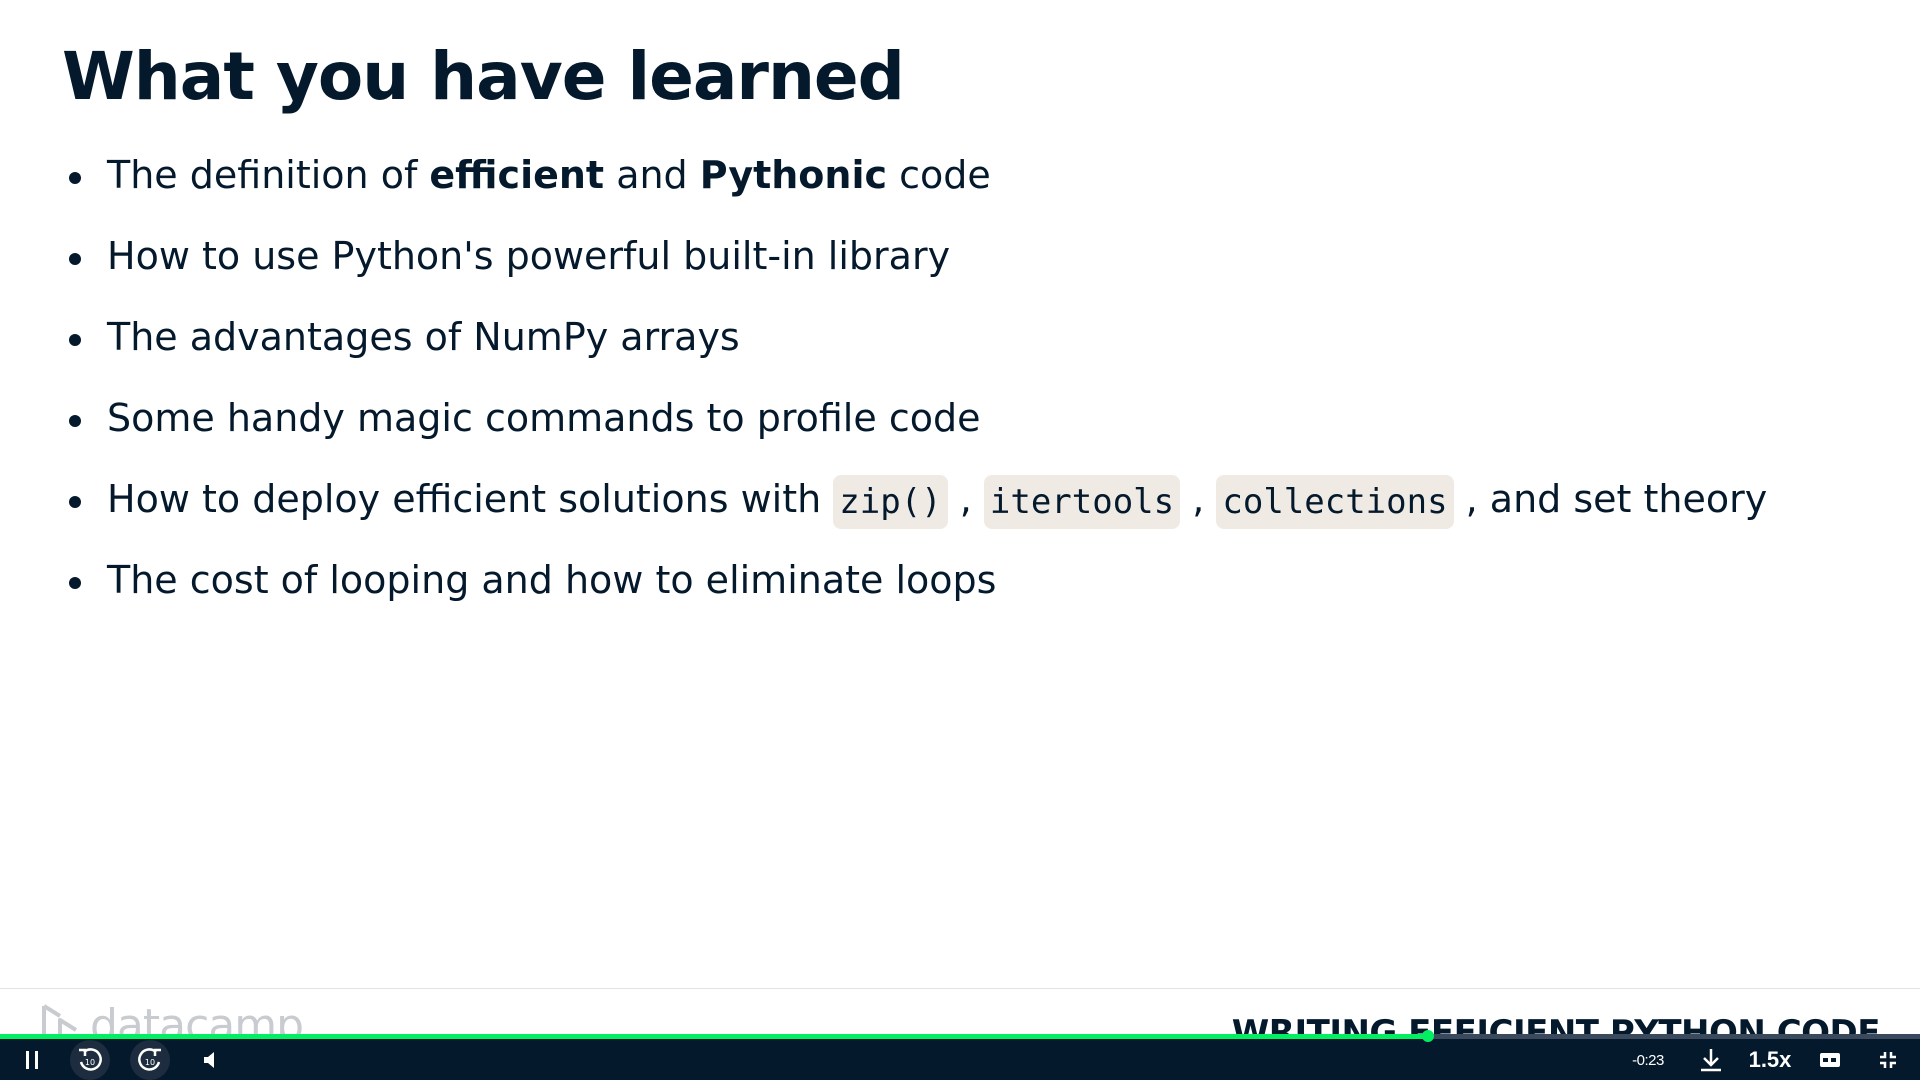 Image resolution: width=1920 pixels, height=1080 pixels. I want to click on inline-code: collections, so click(1335, 501).